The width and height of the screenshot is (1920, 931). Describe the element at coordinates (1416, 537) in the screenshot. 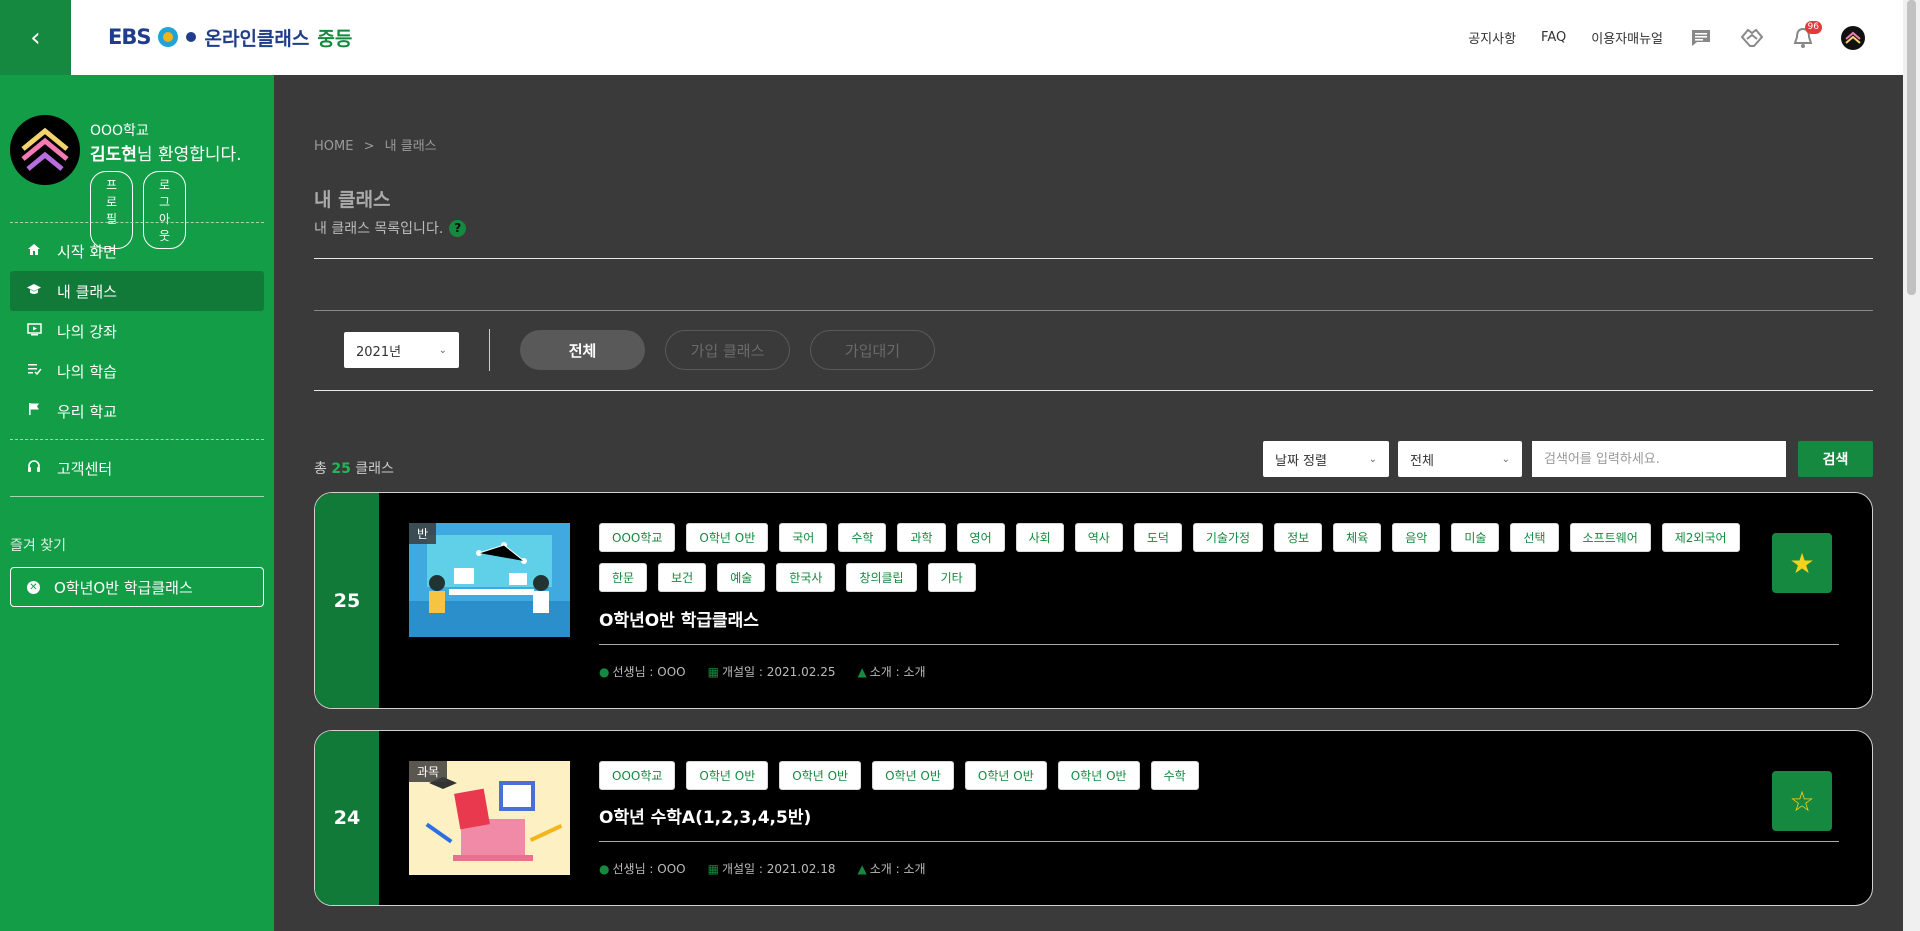

I see `class-tag: 음악` at that location.